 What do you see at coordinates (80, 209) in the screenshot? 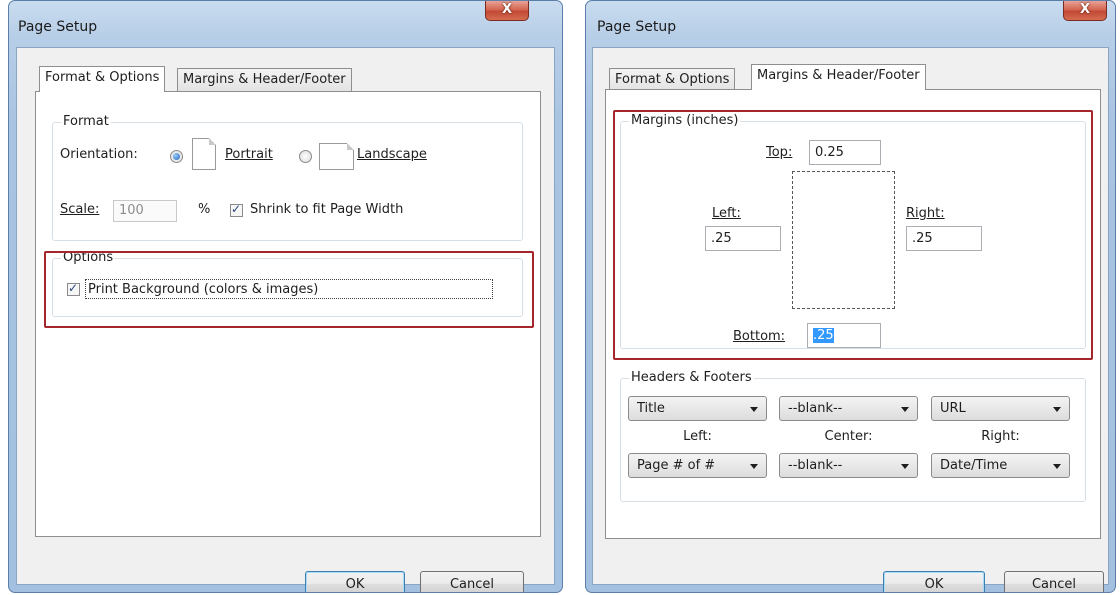
I see `scale-label: Scale:` at bounding box center [80, 209].